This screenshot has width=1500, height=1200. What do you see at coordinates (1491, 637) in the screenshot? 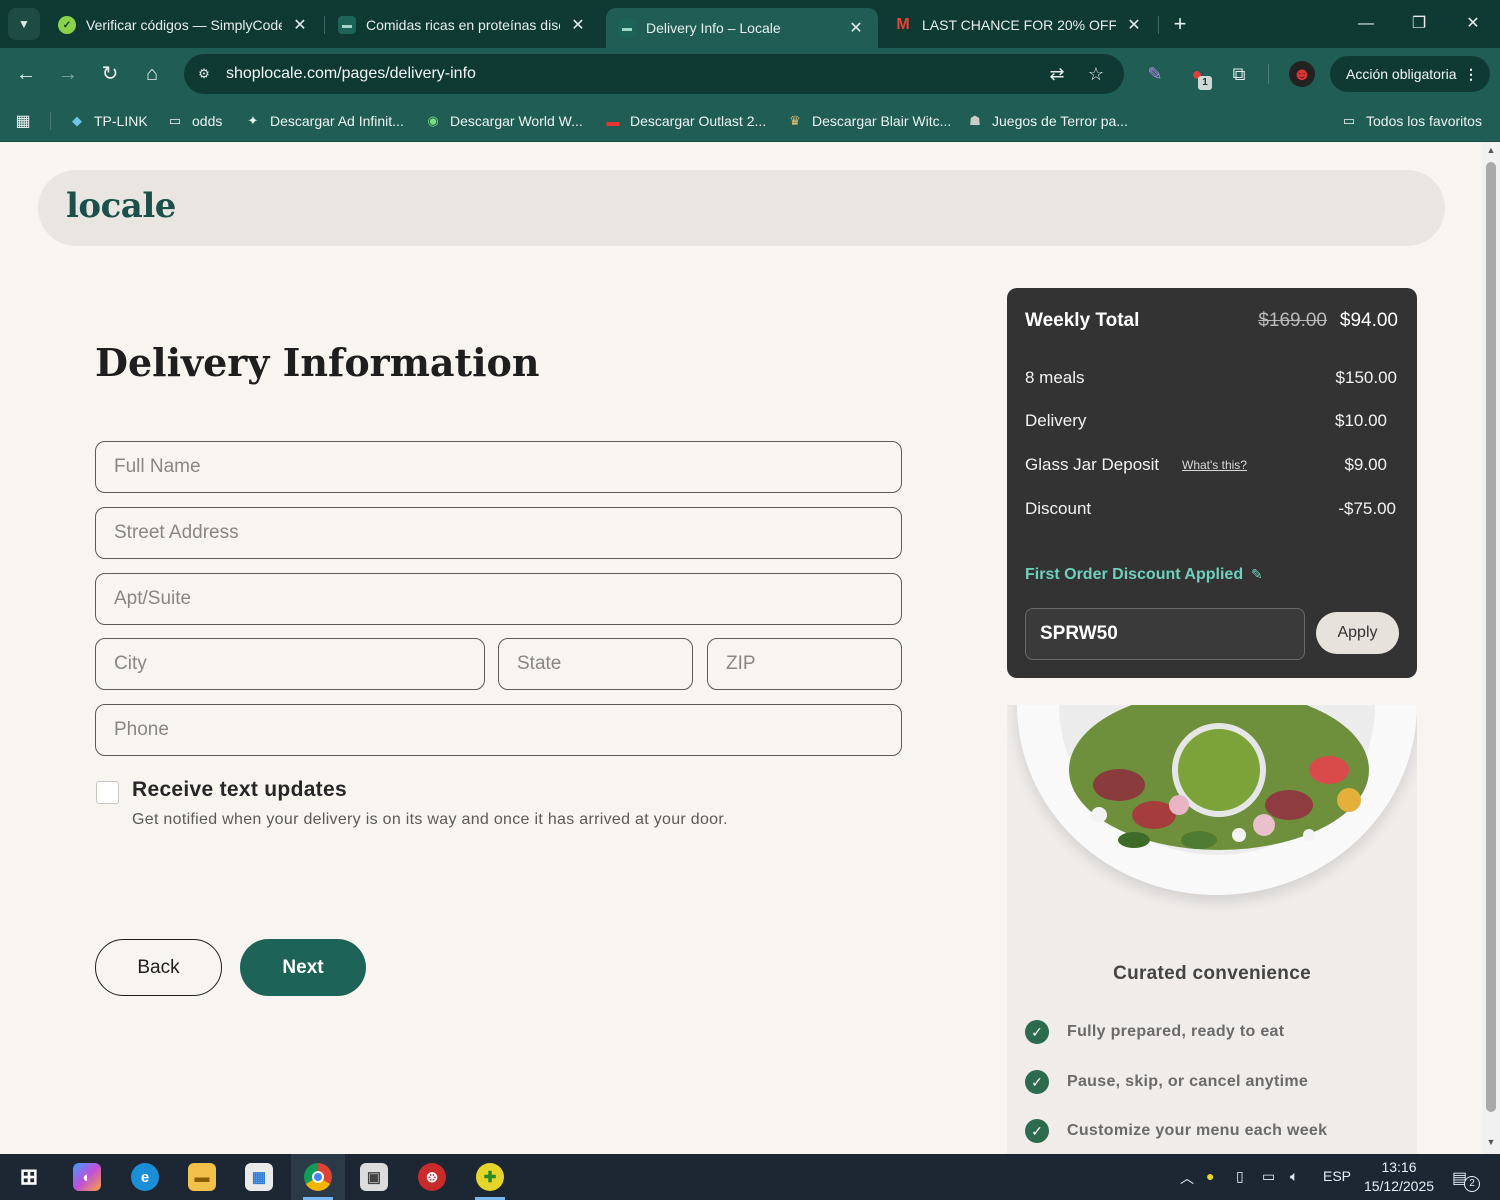
I see `scrollbar-thumb` at bounding box center [1491, 637].